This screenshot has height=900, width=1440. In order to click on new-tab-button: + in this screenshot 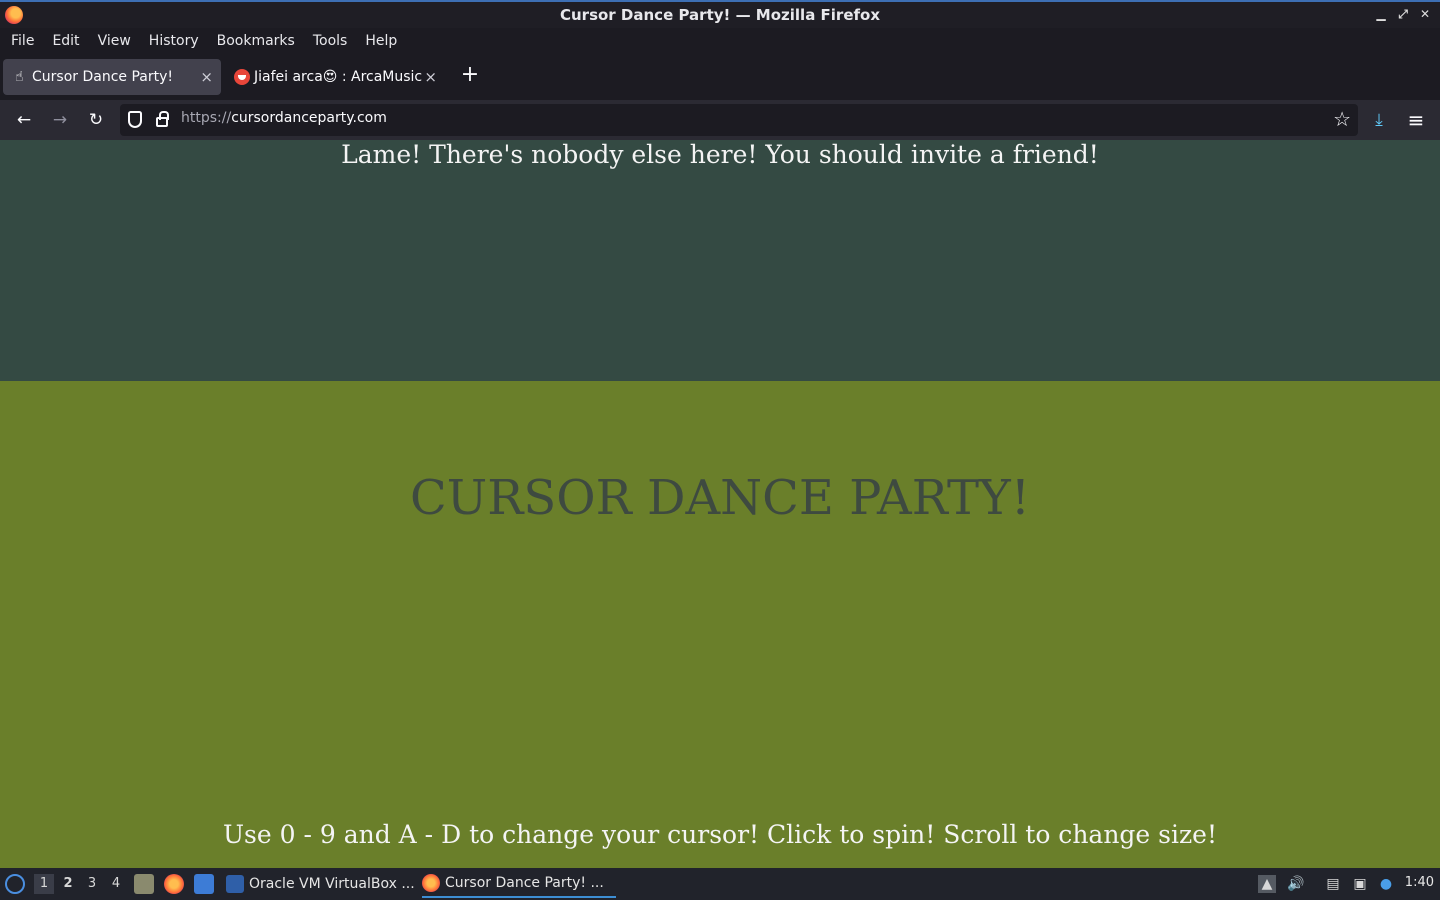, I will do `click(470, 76)`.